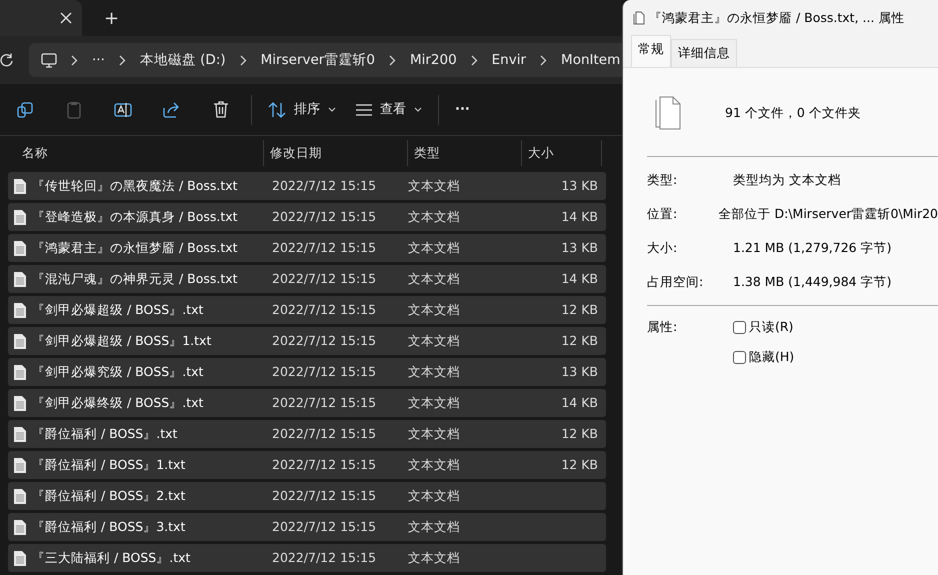 This screenshot has height=575, width=938. I want to click on checkbox-label: 隐藏(H), so click(771, 357).